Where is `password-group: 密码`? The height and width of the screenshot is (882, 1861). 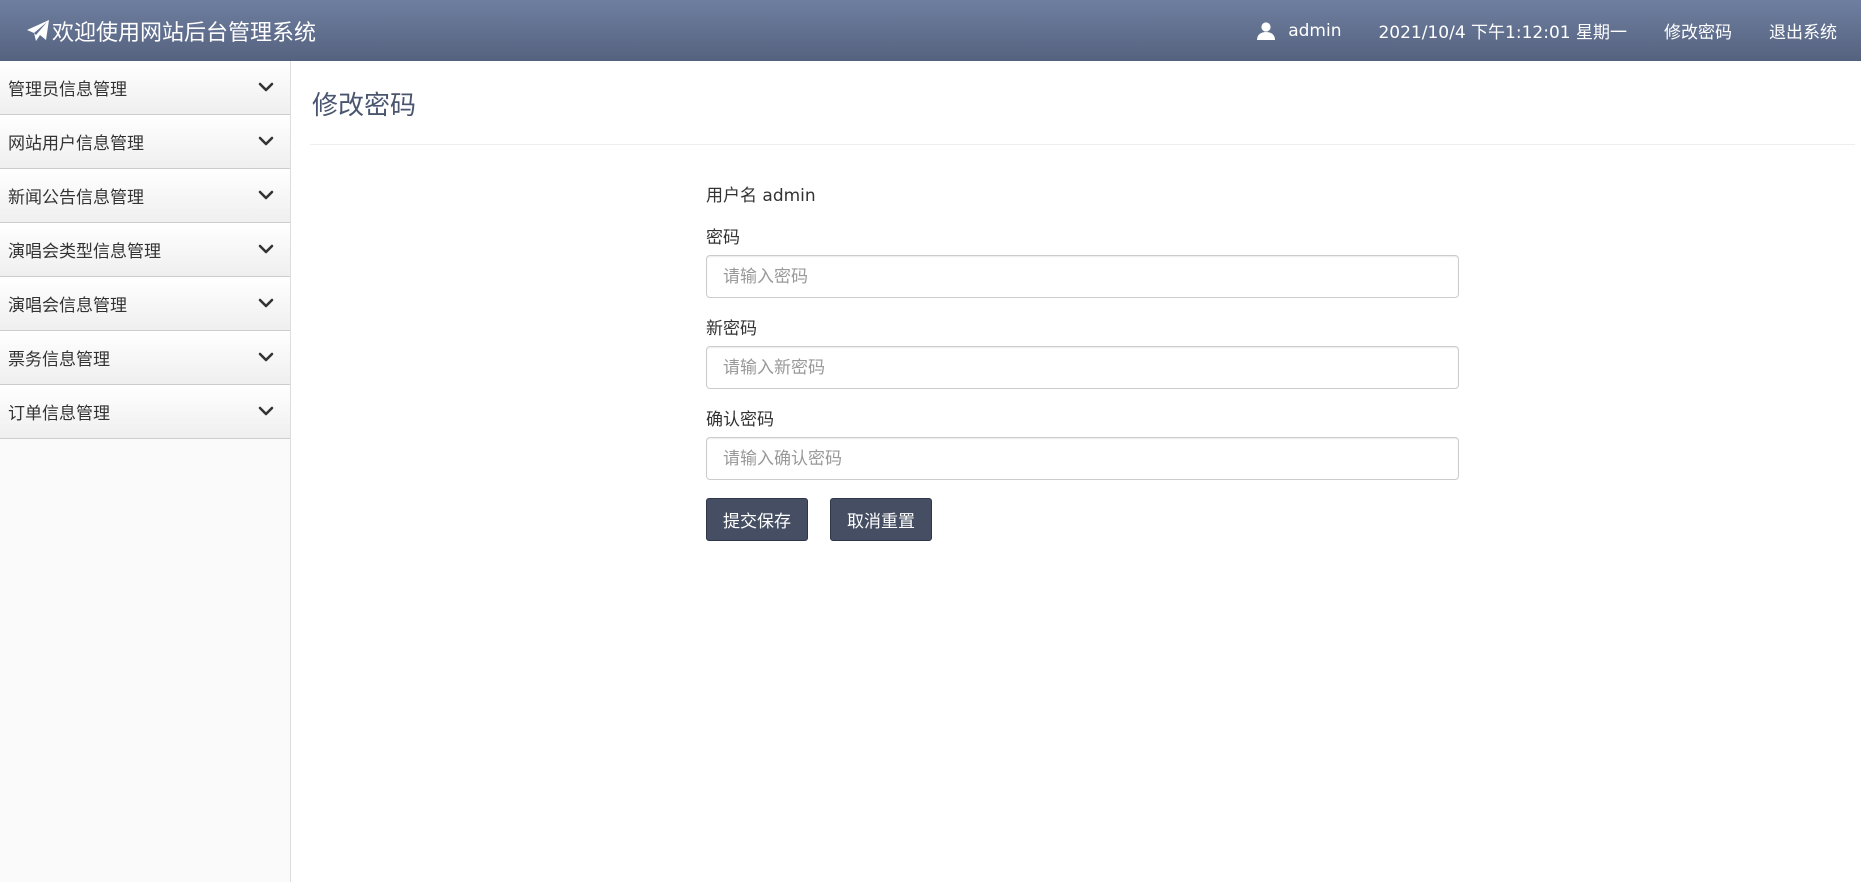
password-group: 密码 is located at coordinates (1082, 262).